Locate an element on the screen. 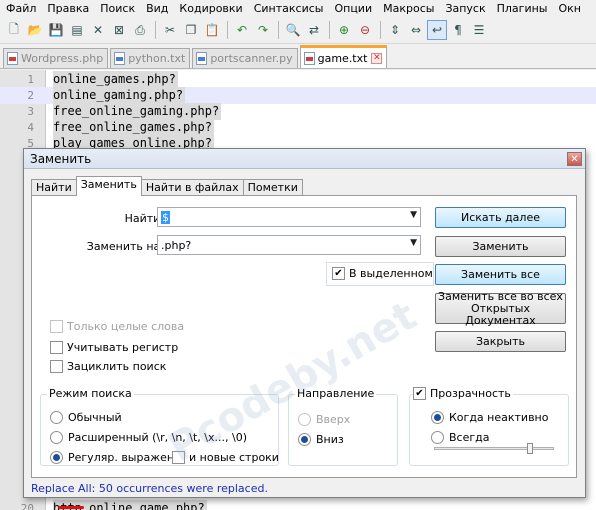 Image resolution: width=596 pixels, height=510 pixels. find-what-combobox: $ ▼ is located at coordinates (289, 217).